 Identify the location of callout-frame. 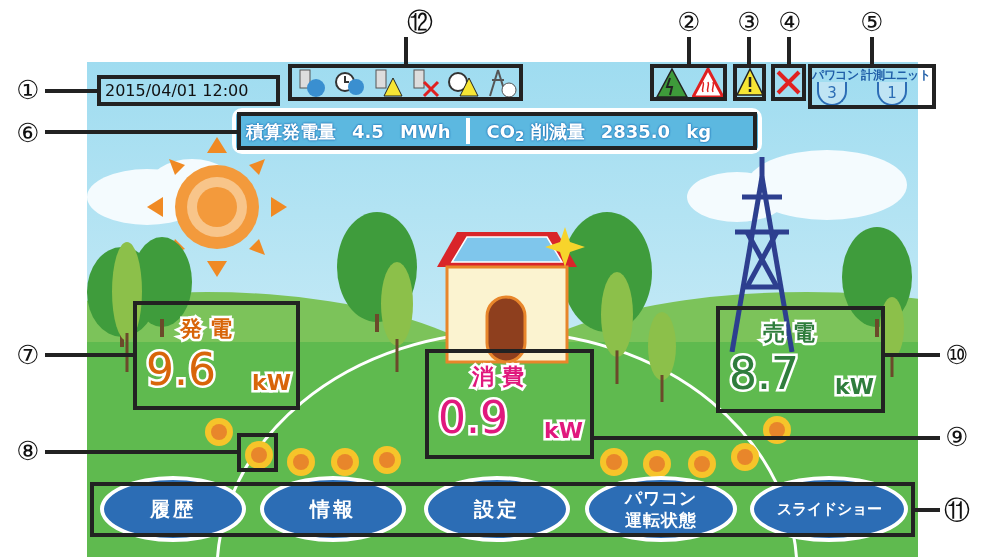
(257, 452).